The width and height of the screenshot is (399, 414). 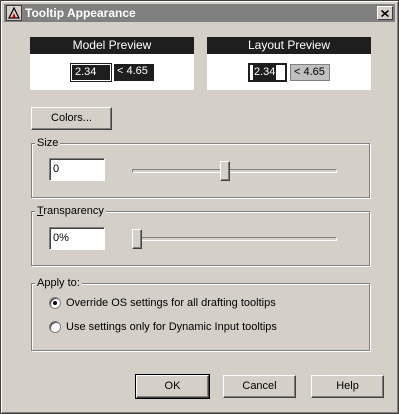 I want to click on transparency-group-label: Transparency, so click(x=70, y=211).